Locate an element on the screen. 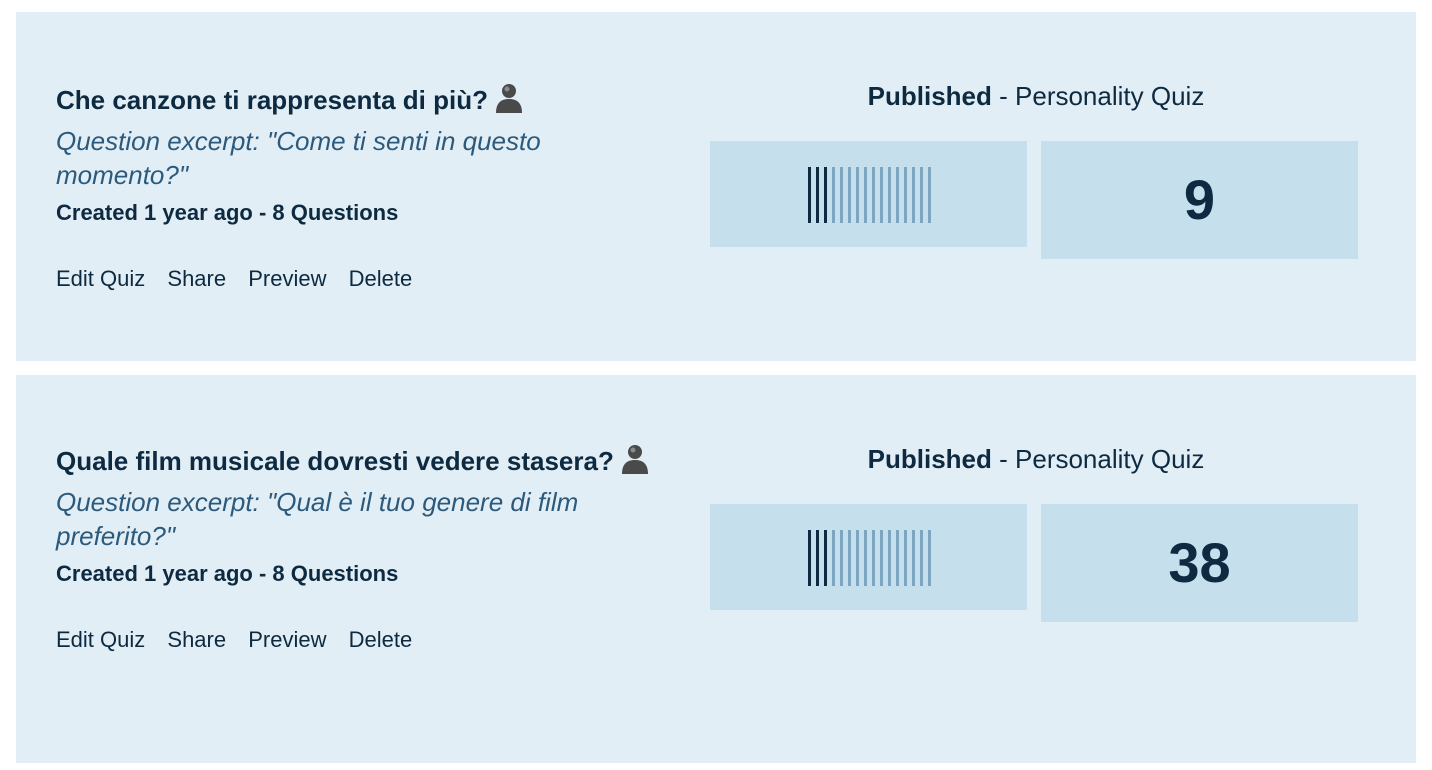 Image resolution: width=1432 pixels, height=770 pixels. quiz-title: Che canzone ti rappresenta di più? is located at coordinates (356, 100).